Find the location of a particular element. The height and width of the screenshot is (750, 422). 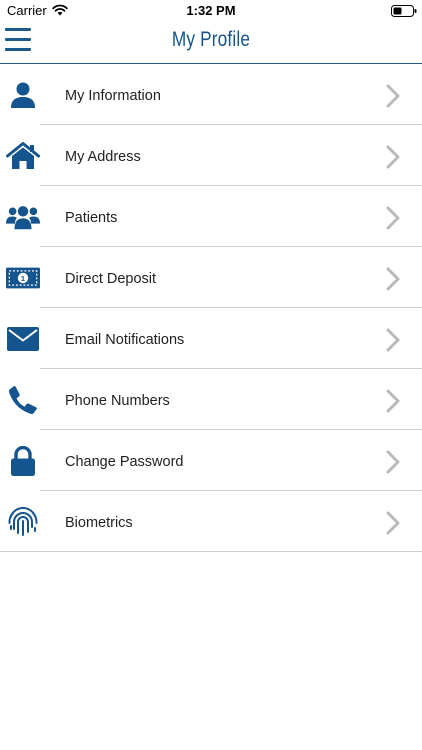

group-icon is located at coordinates (23, 217).